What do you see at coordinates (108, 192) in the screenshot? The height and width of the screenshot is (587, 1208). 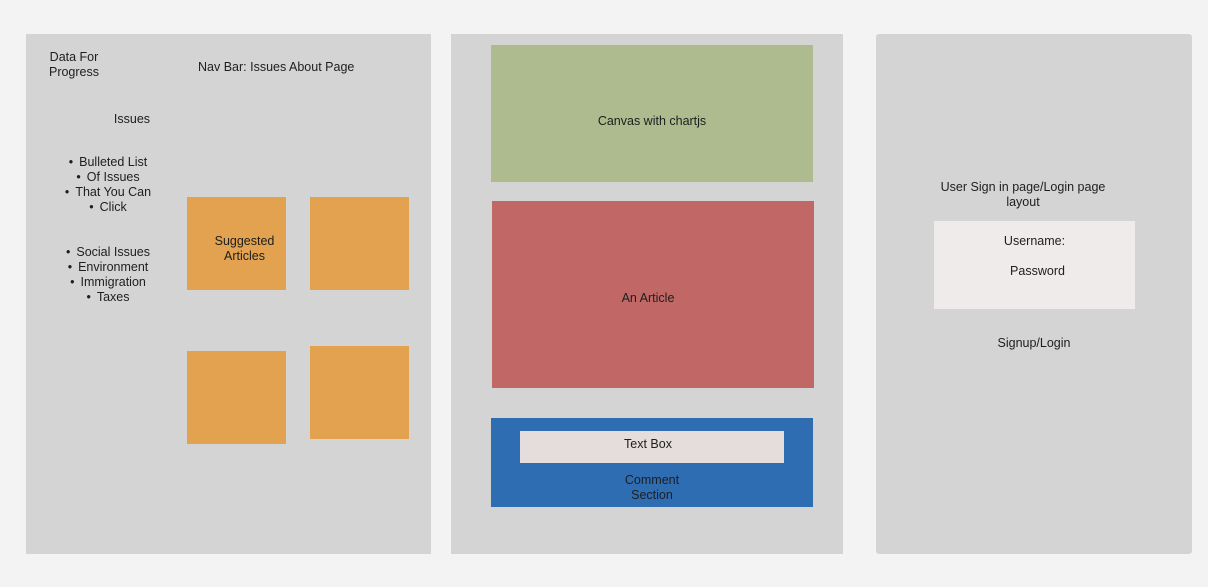 I see `list-item: That You Can` at bounding box center [108, 192].